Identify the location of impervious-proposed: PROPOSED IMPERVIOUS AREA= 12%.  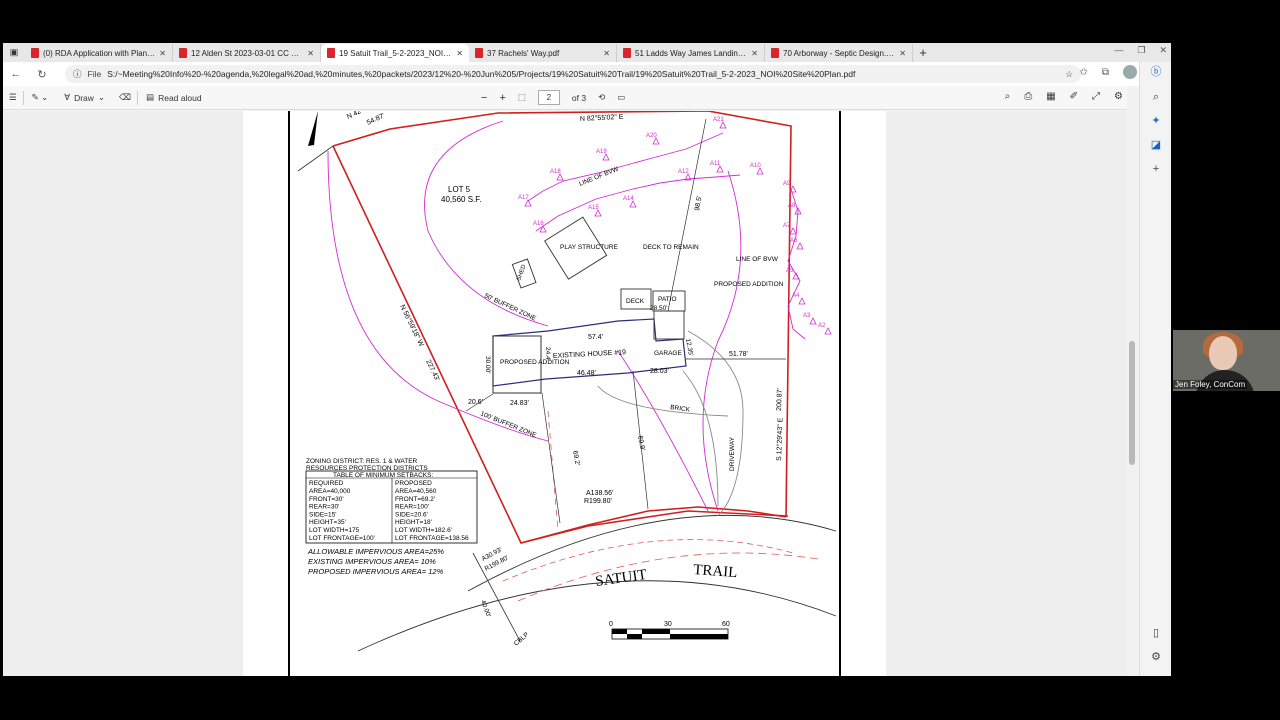
(376, 571).